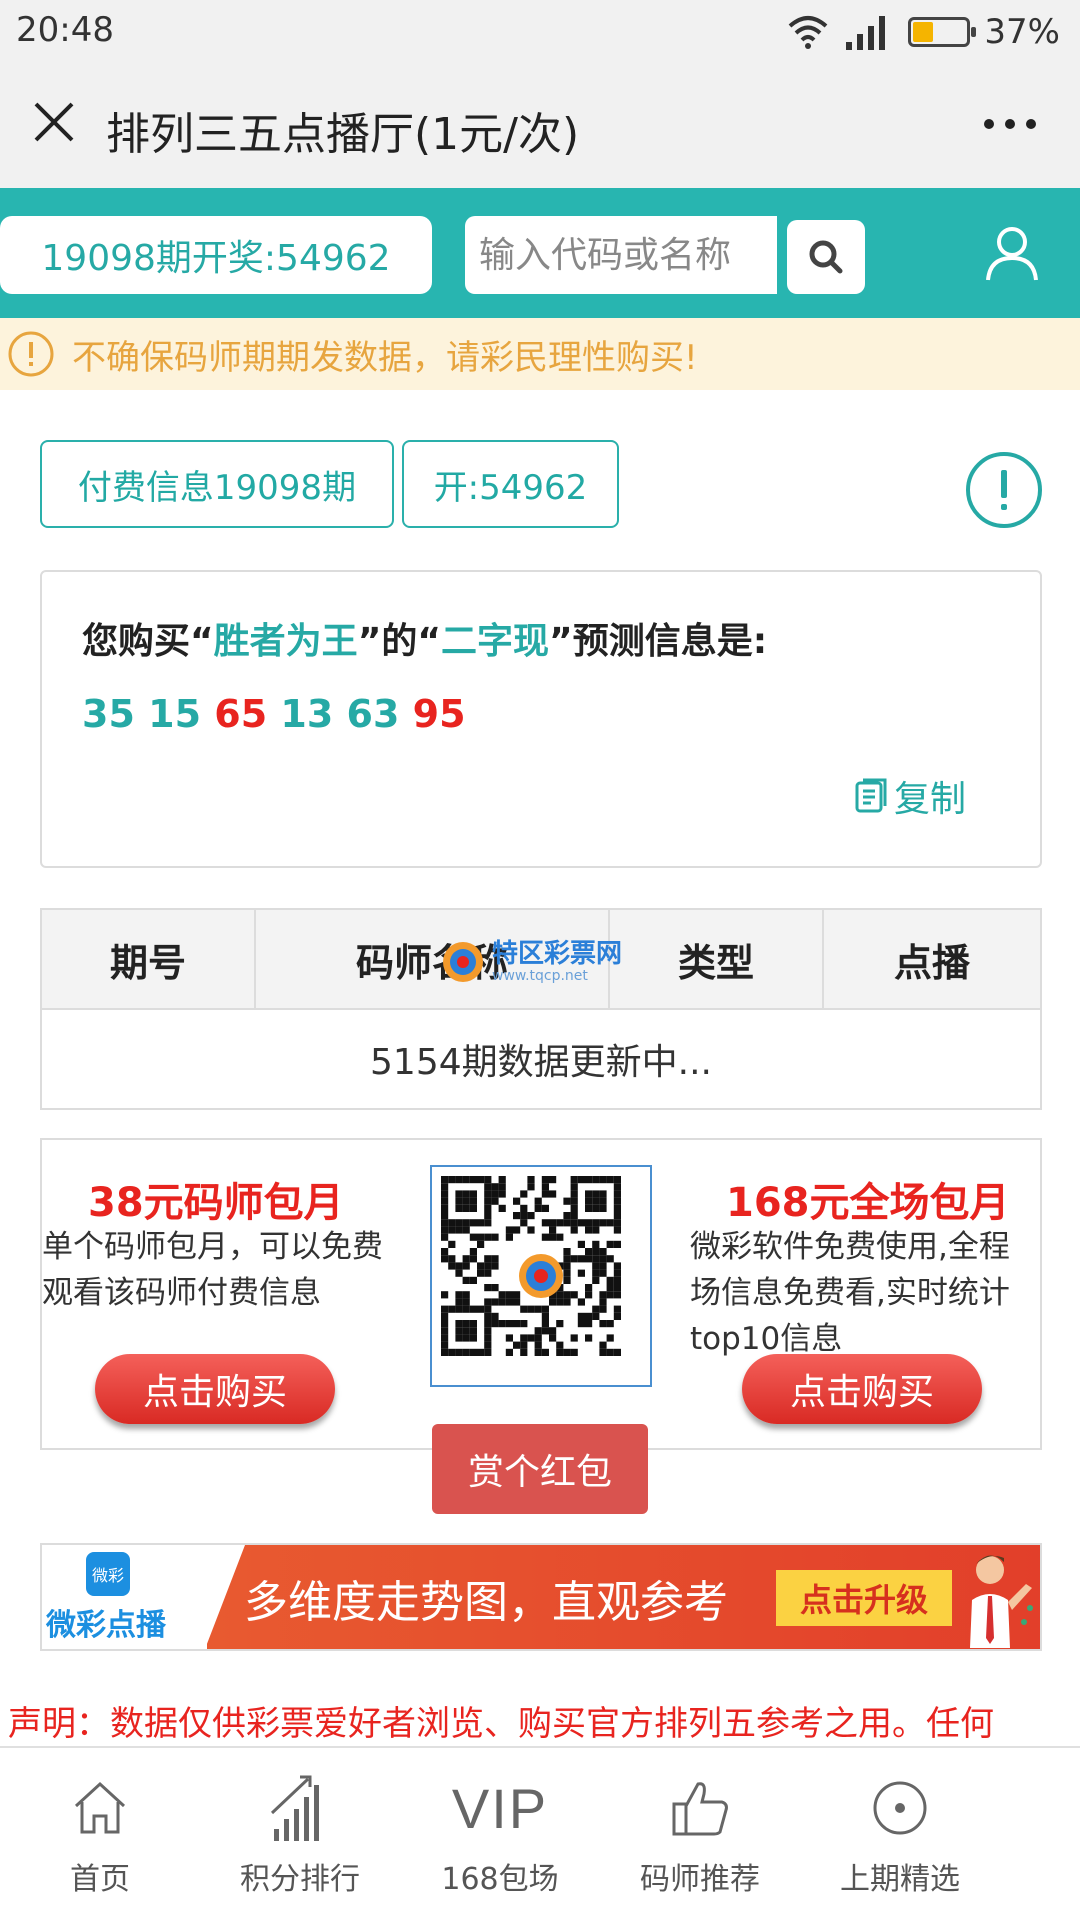 This screenshot has height=1920, width=1080. I want to click on nav-item-home: 首页, so click(100, 1834).